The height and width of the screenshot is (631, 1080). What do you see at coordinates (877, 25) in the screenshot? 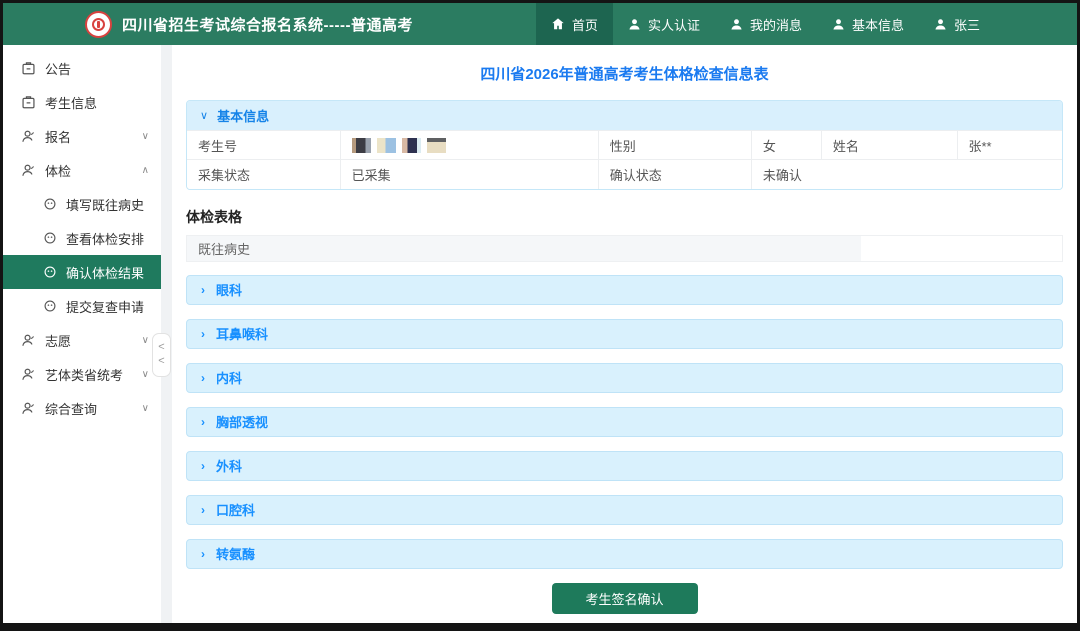
I see `nav-label: 基本信息` at bounding box center [877, 25].